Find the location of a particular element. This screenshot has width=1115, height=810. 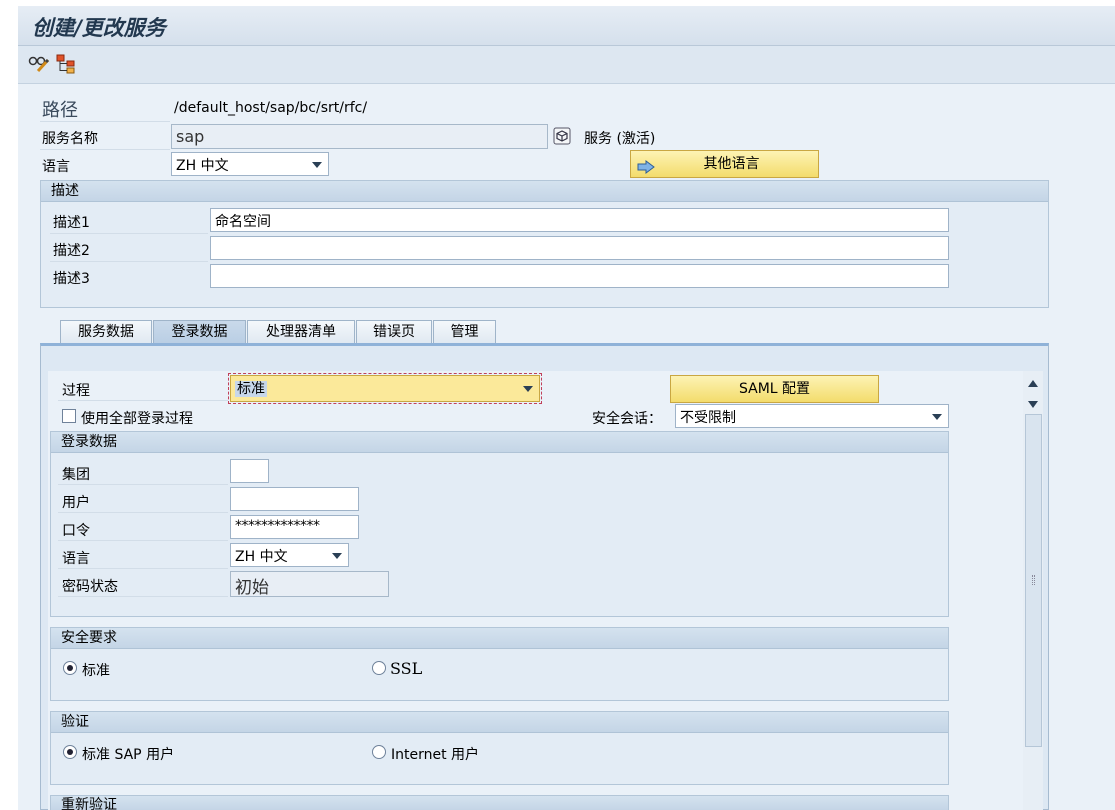

tab-logon-data: 登录数据 is located at coordinates (199, 332).